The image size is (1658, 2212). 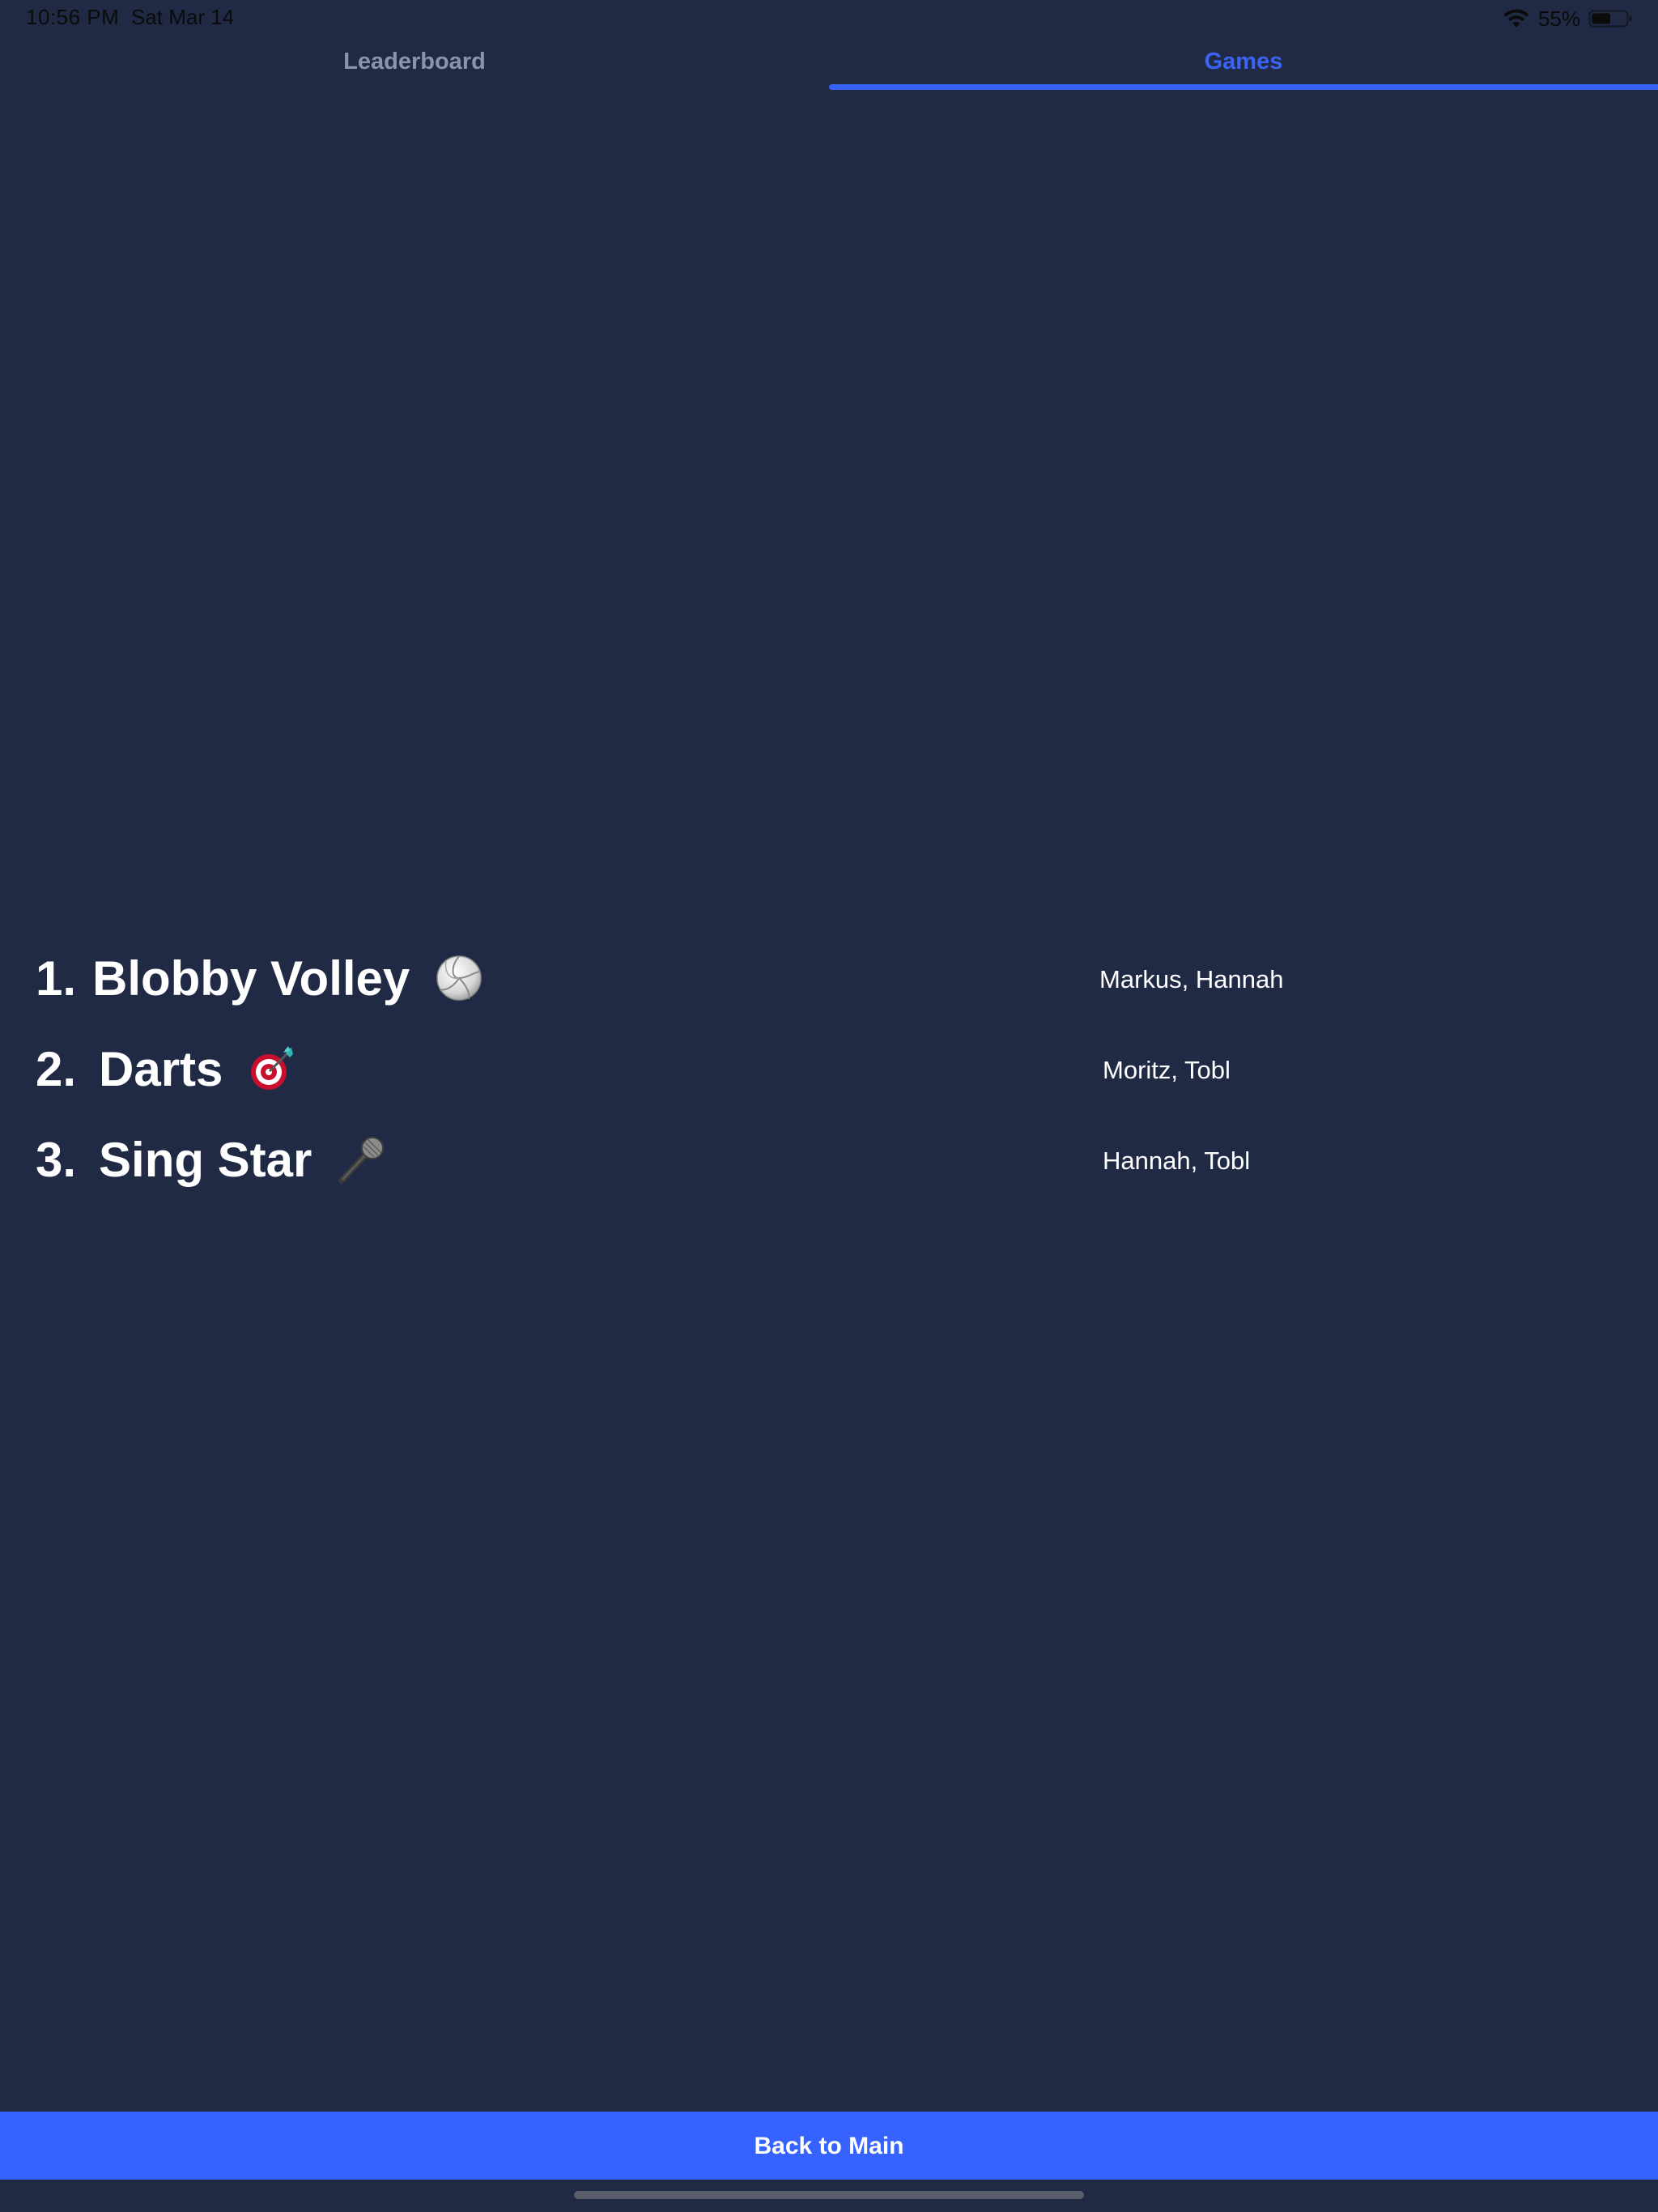 I want to click on status-date: Sat Mar 14, so click(x=183, y=17).